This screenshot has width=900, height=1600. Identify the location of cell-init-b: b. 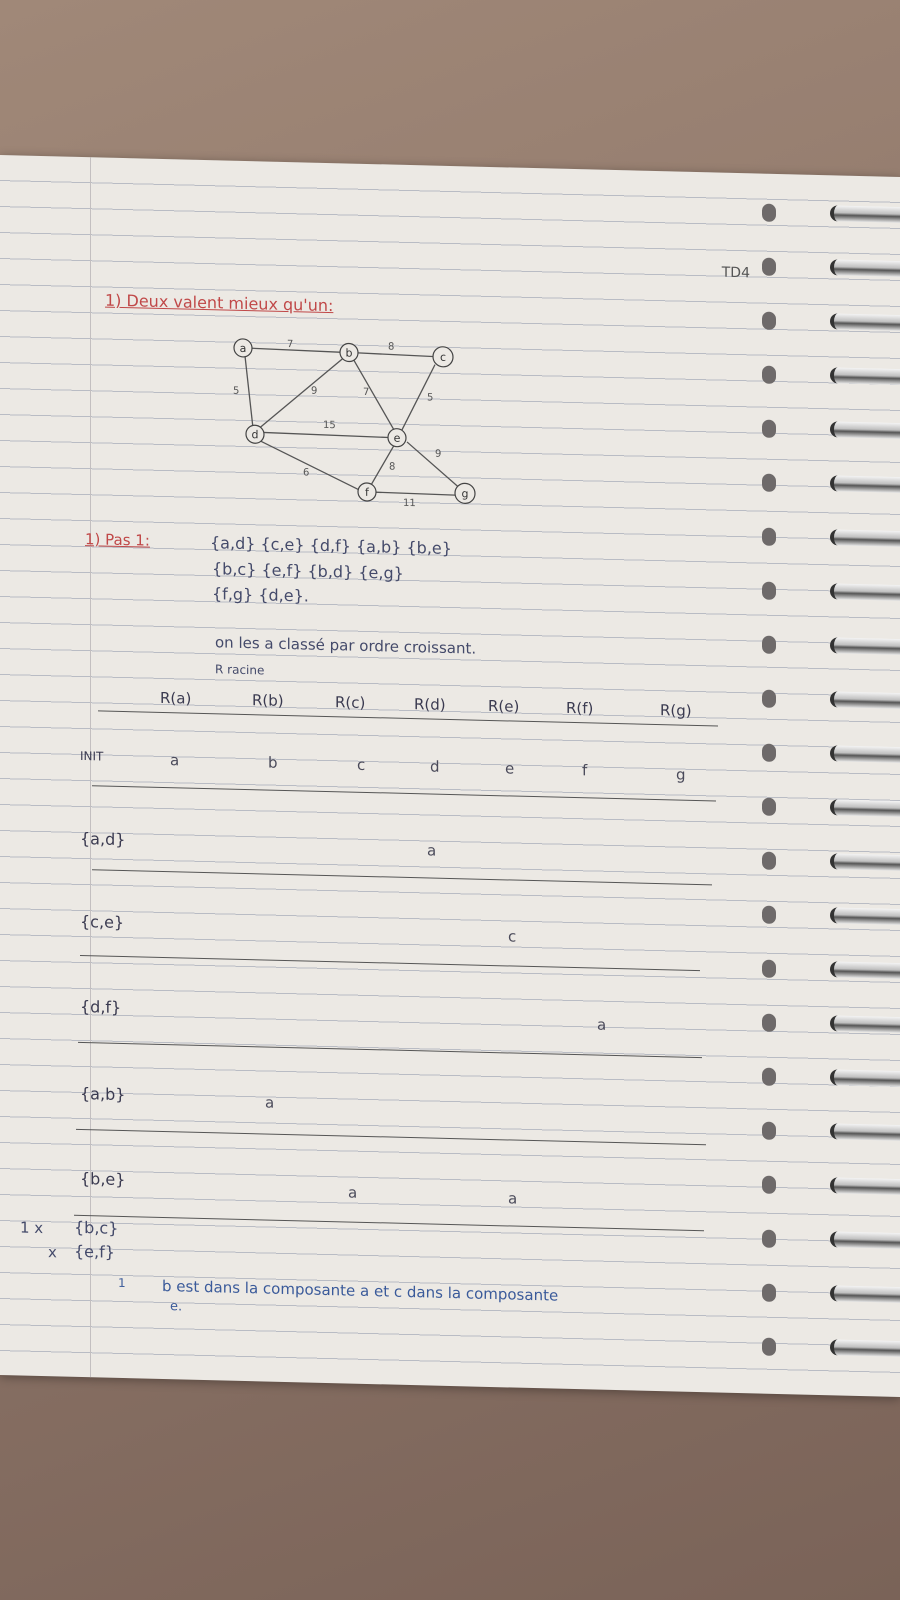
(273, 762).